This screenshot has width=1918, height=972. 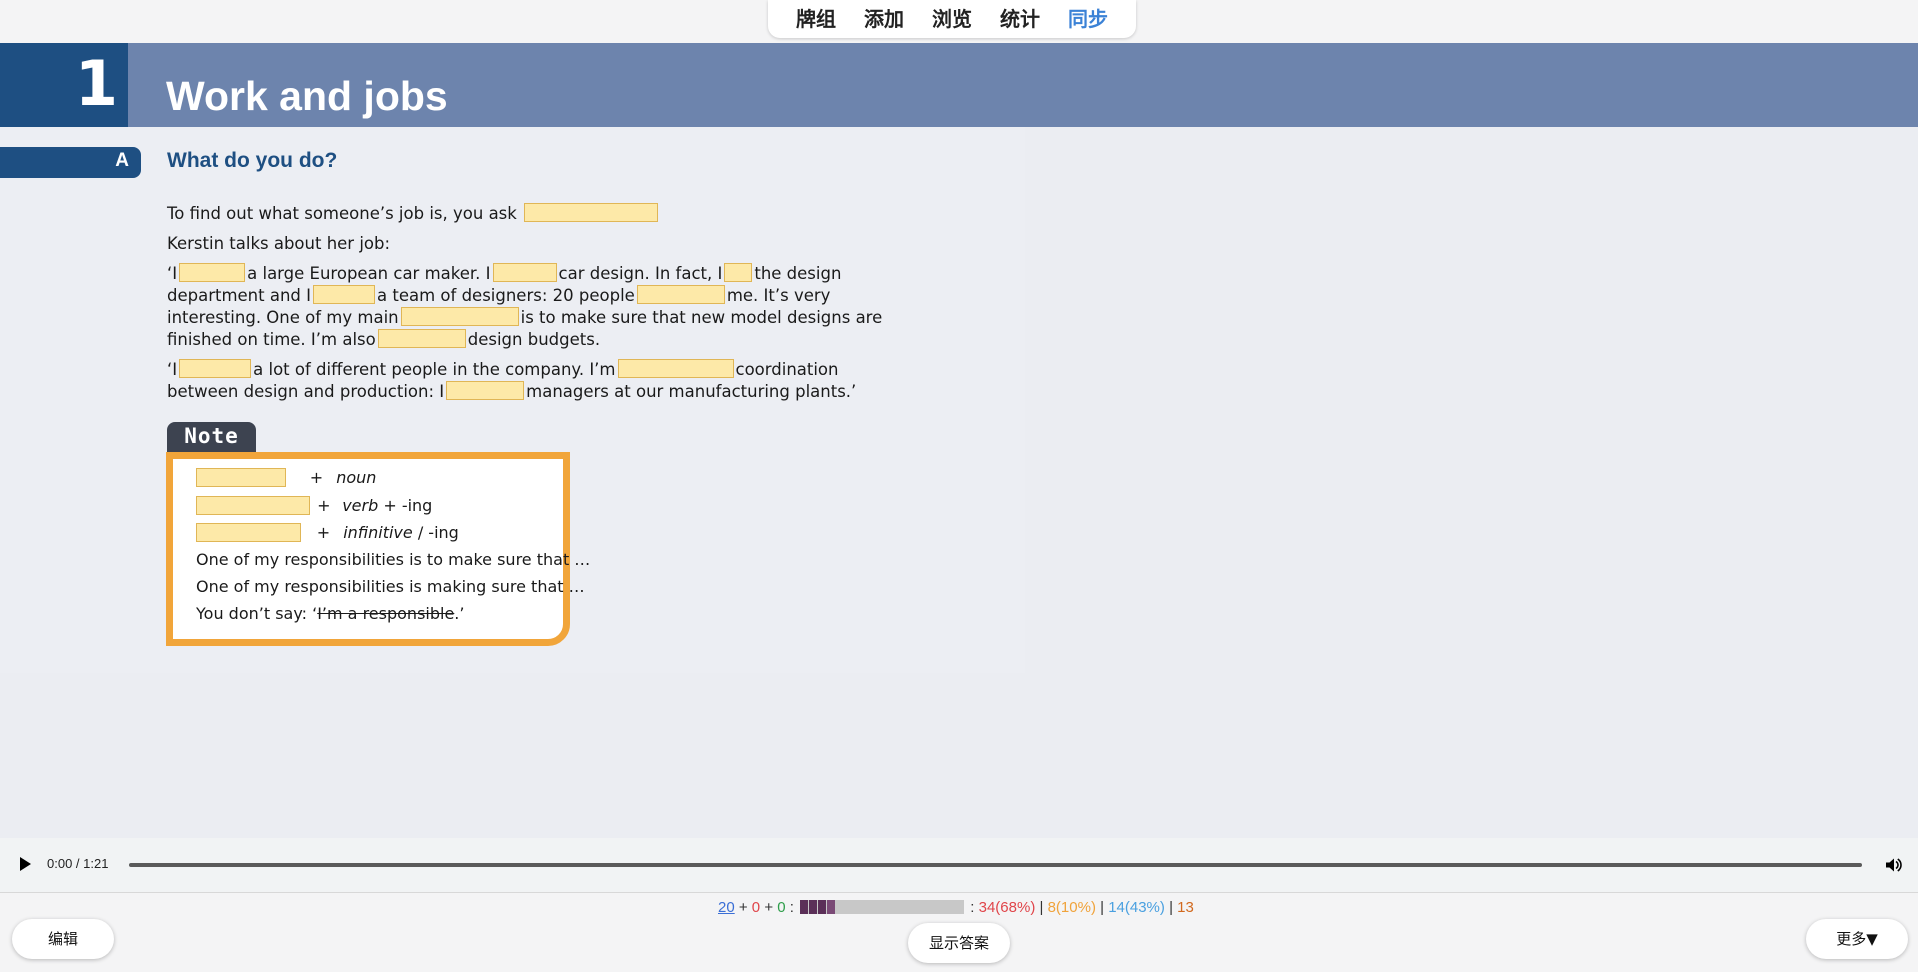 What do you see at coordinates (882, 907) in the screenshot?
I see `progress-heatbar` at bounding box center [882, 907].